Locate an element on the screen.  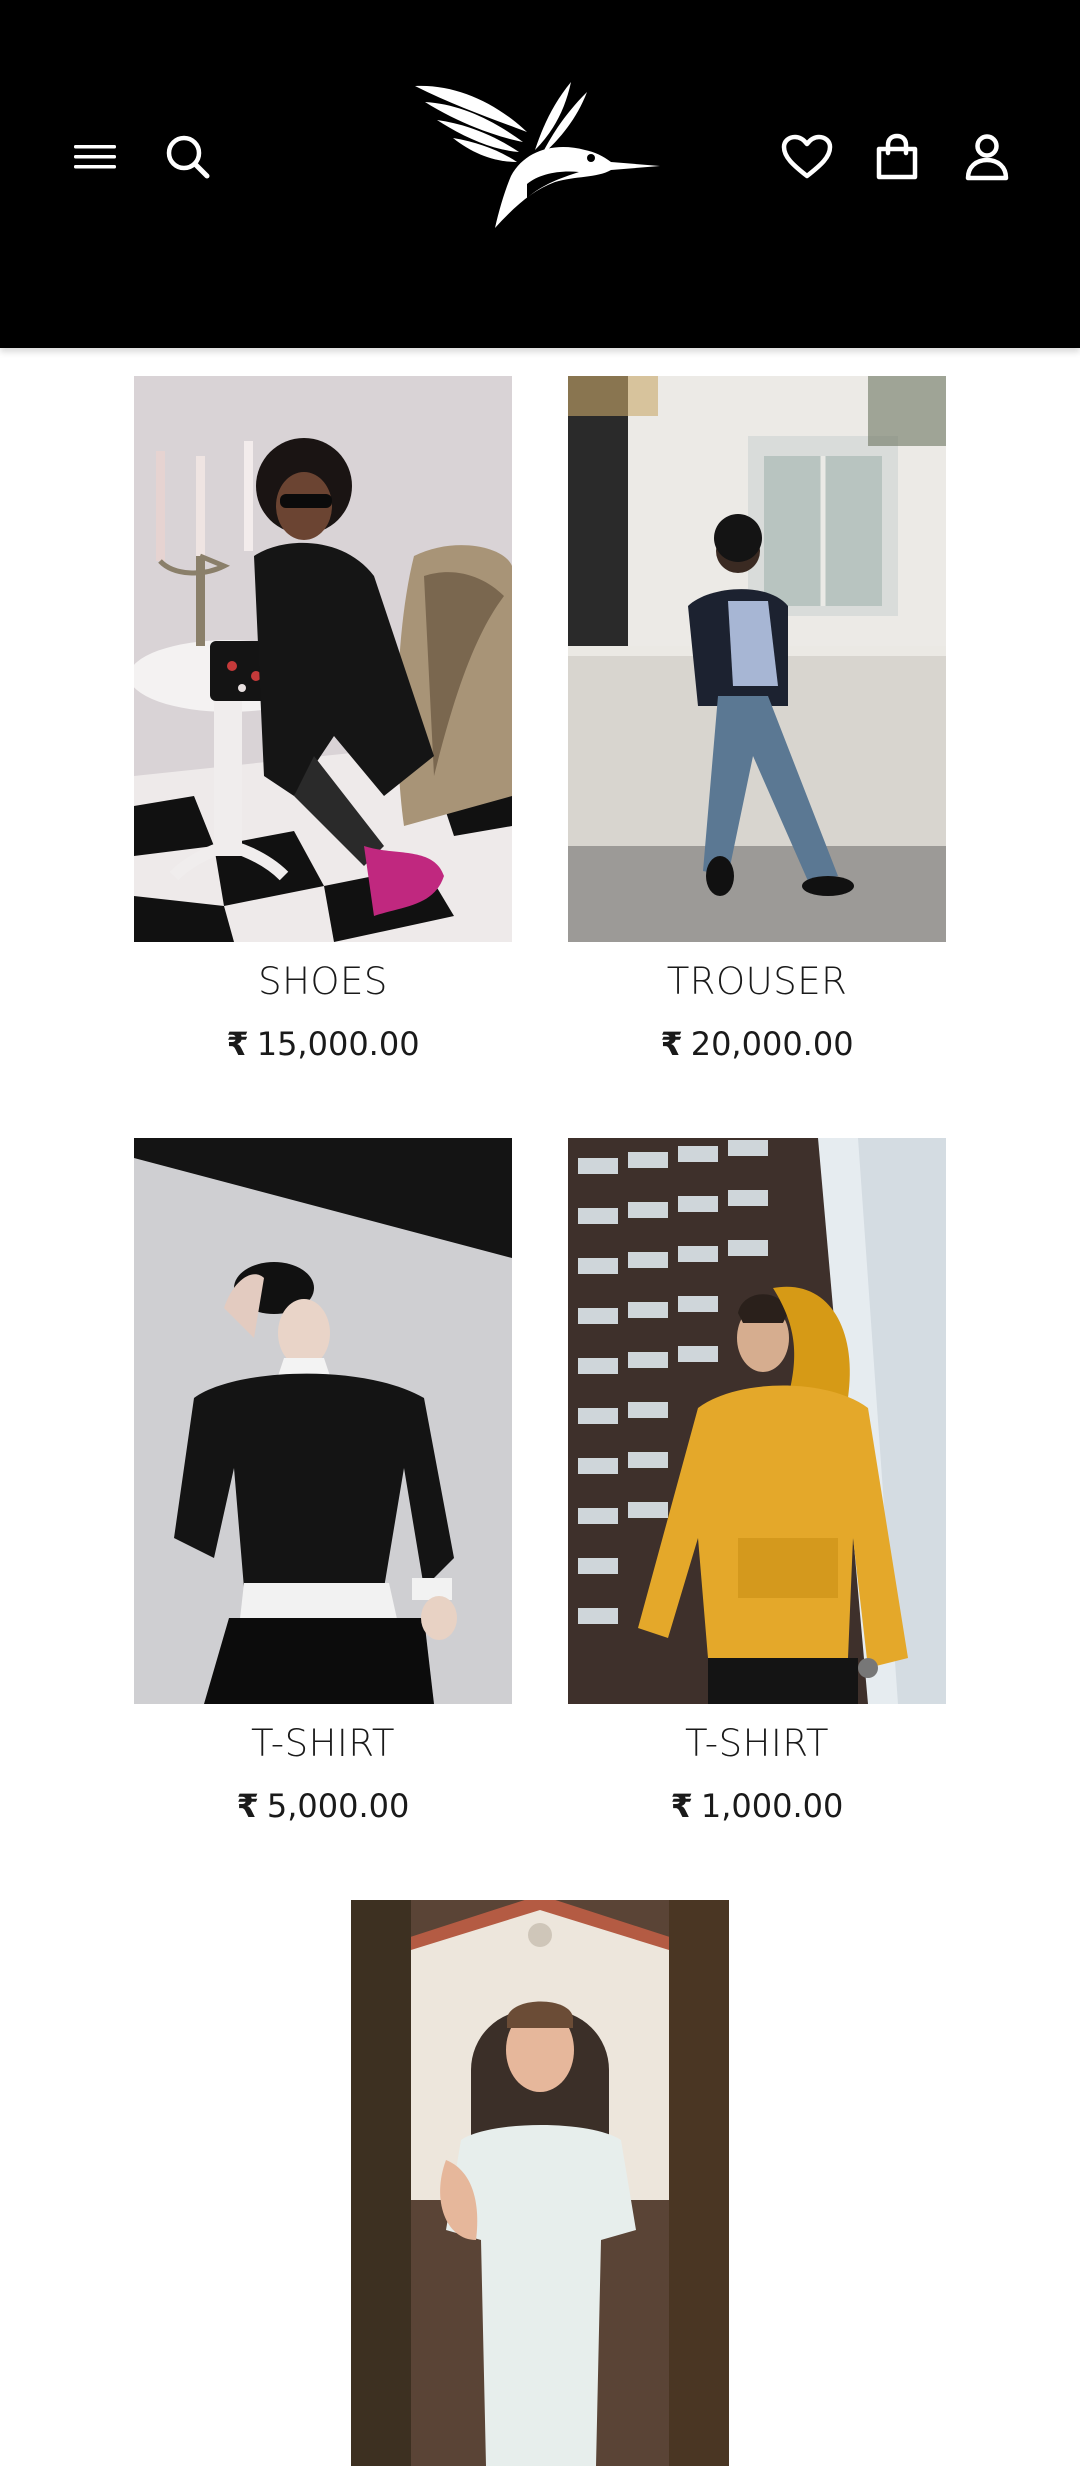
menu-button is located at coordinates (95, 157).